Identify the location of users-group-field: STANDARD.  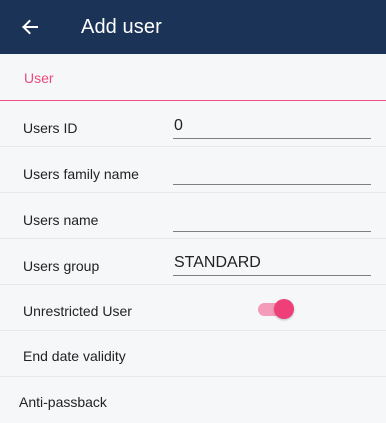
(272, 265).